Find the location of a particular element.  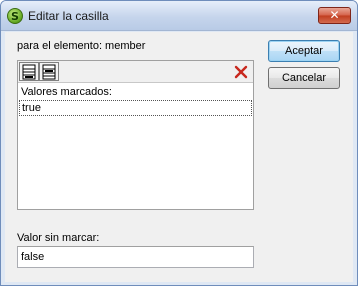

element-label: para el elemento: member is located at coordinates (81, 46).